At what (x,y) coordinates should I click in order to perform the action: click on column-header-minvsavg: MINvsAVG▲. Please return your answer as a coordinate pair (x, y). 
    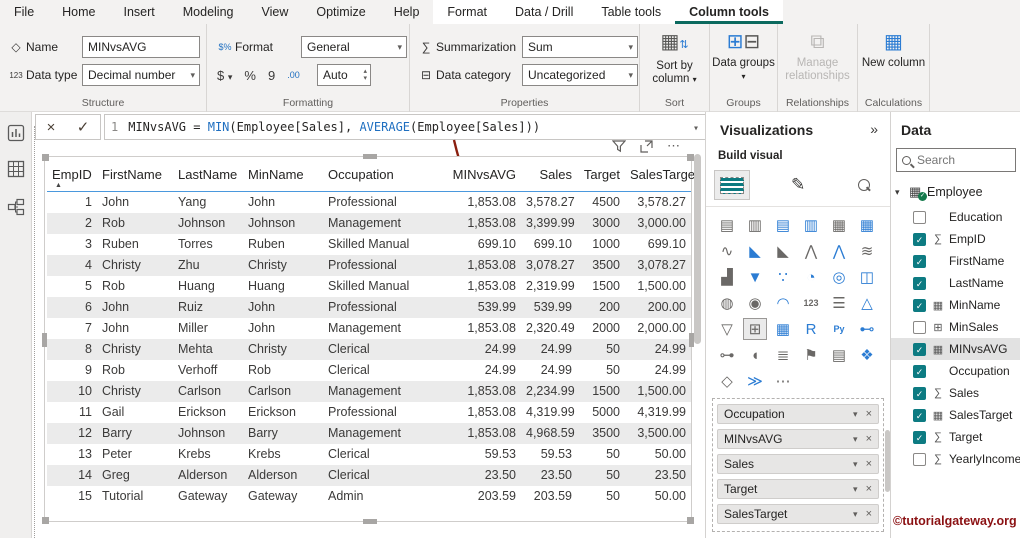
    Looking at the image, I should click on (480, 175).